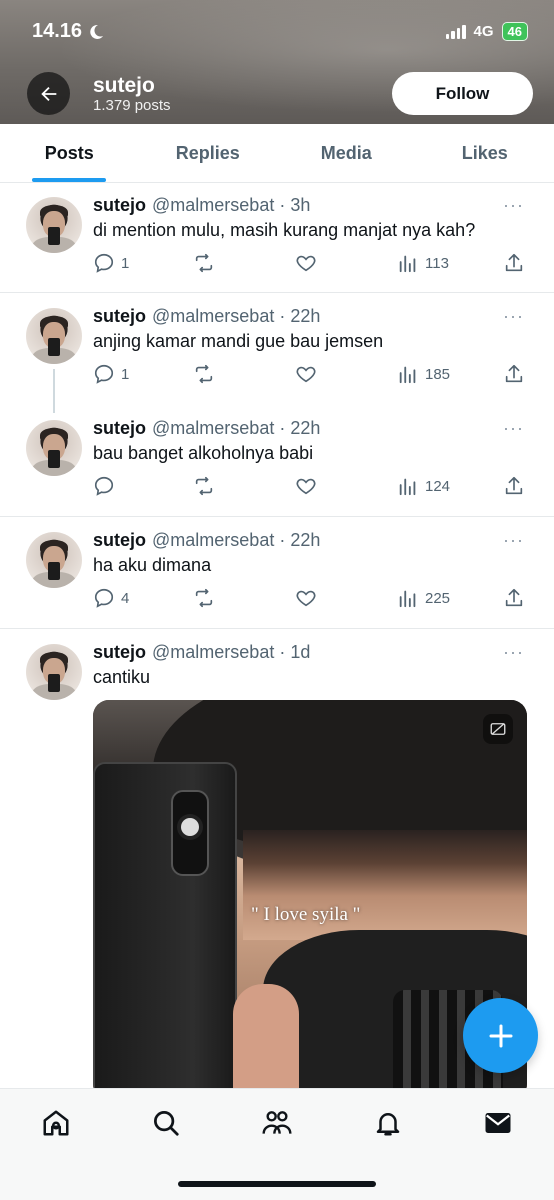  I want to click on arrow-left-icon, so click(48, 93).